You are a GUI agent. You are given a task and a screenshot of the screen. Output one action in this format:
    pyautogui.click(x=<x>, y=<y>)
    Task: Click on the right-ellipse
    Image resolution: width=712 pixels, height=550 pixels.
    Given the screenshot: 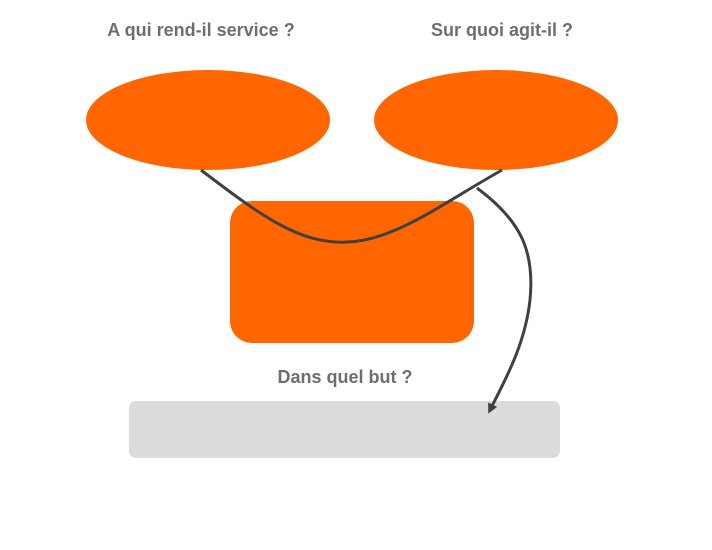 What is the action you would take?
    pyautogui.click(x=496, y=120)
    